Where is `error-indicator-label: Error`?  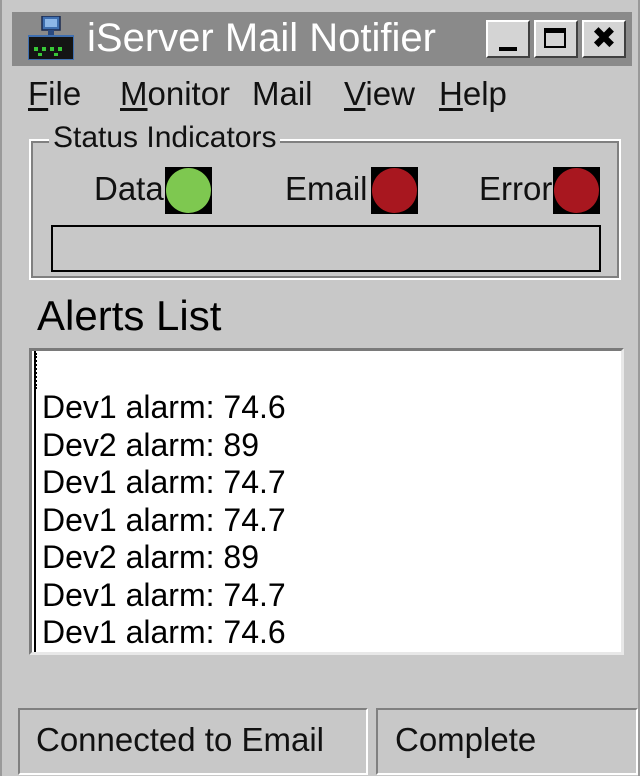
error-indicator-label: Error is located at coordinates (516, 188).